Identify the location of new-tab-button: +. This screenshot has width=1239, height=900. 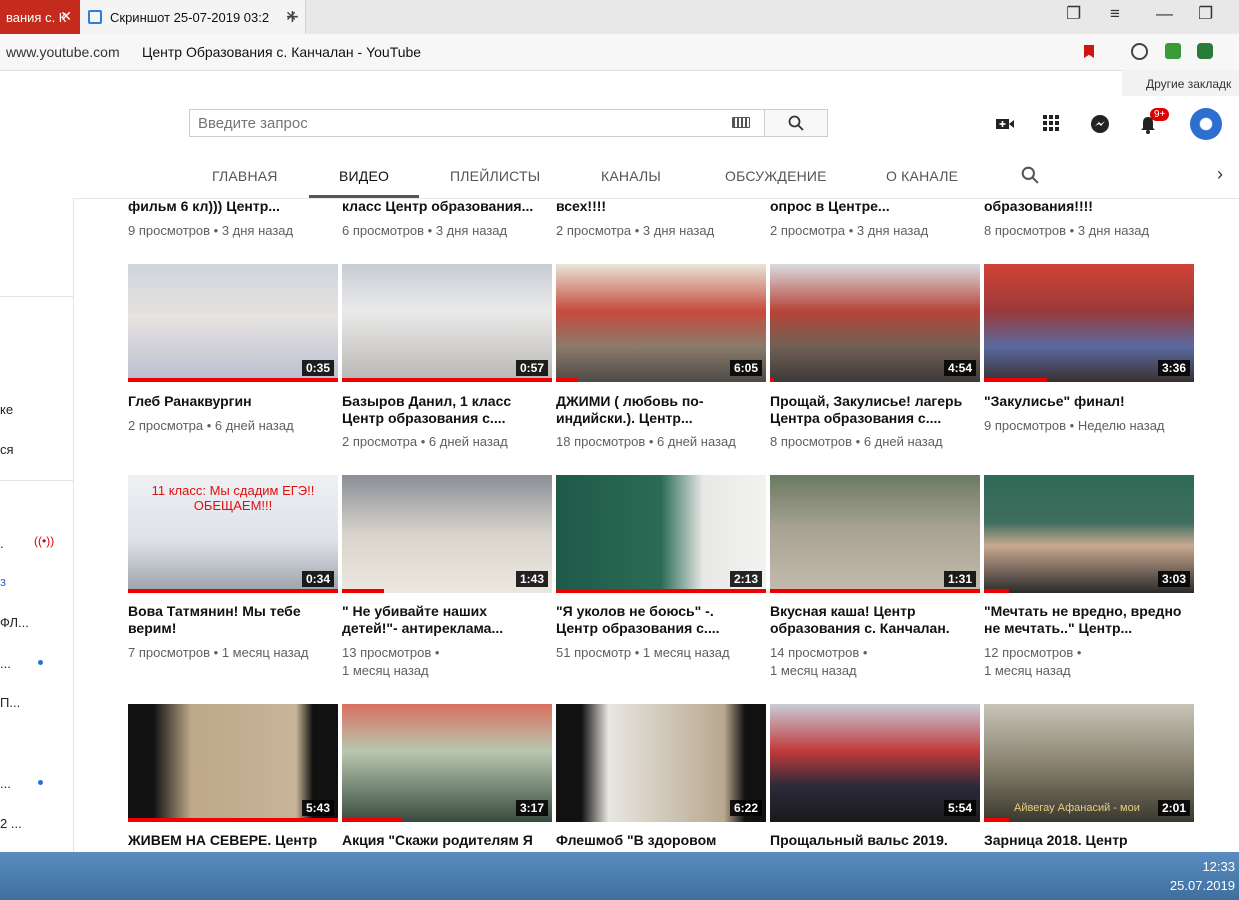
(292, 17).